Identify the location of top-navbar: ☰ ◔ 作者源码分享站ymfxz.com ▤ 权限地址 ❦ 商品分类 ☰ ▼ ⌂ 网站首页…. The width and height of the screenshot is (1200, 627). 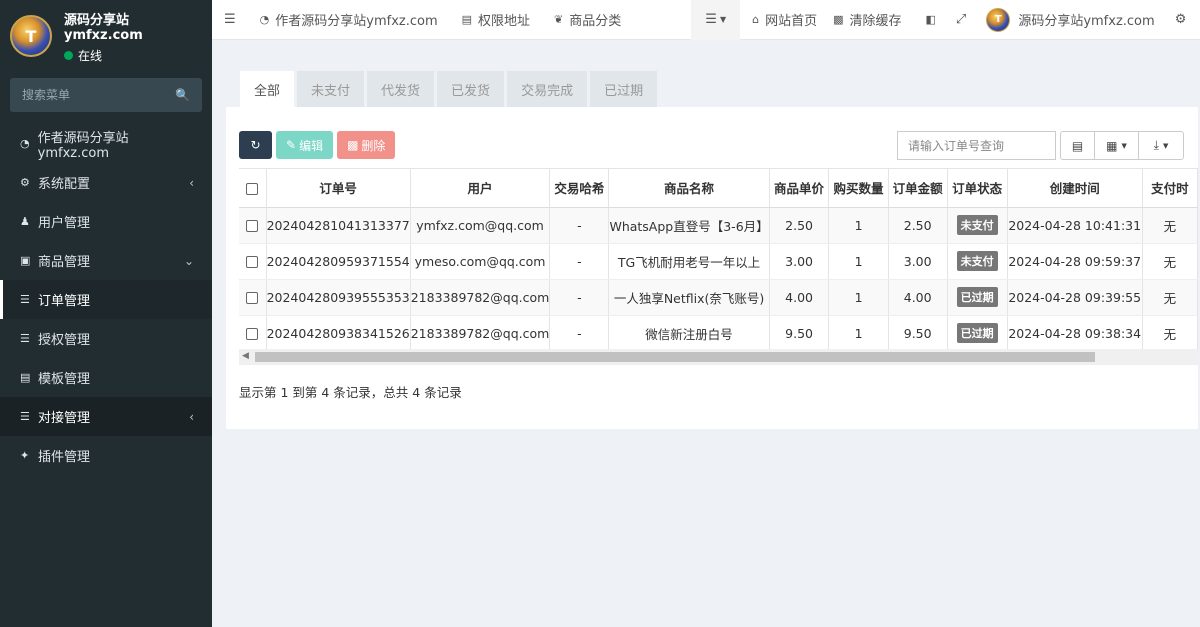
(706, 20).